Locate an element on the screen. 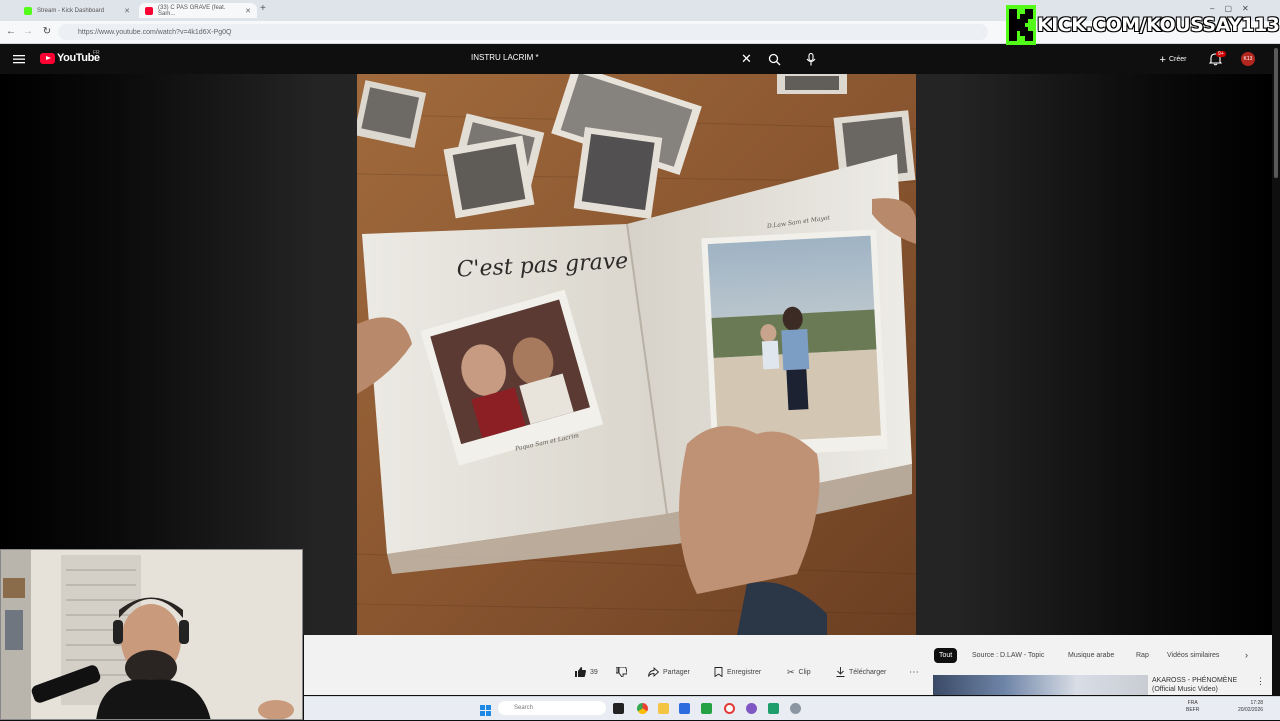 The width and height of the screenshot is (1280, 721). thumbs-down-icon is located at coordinates (621, 672).